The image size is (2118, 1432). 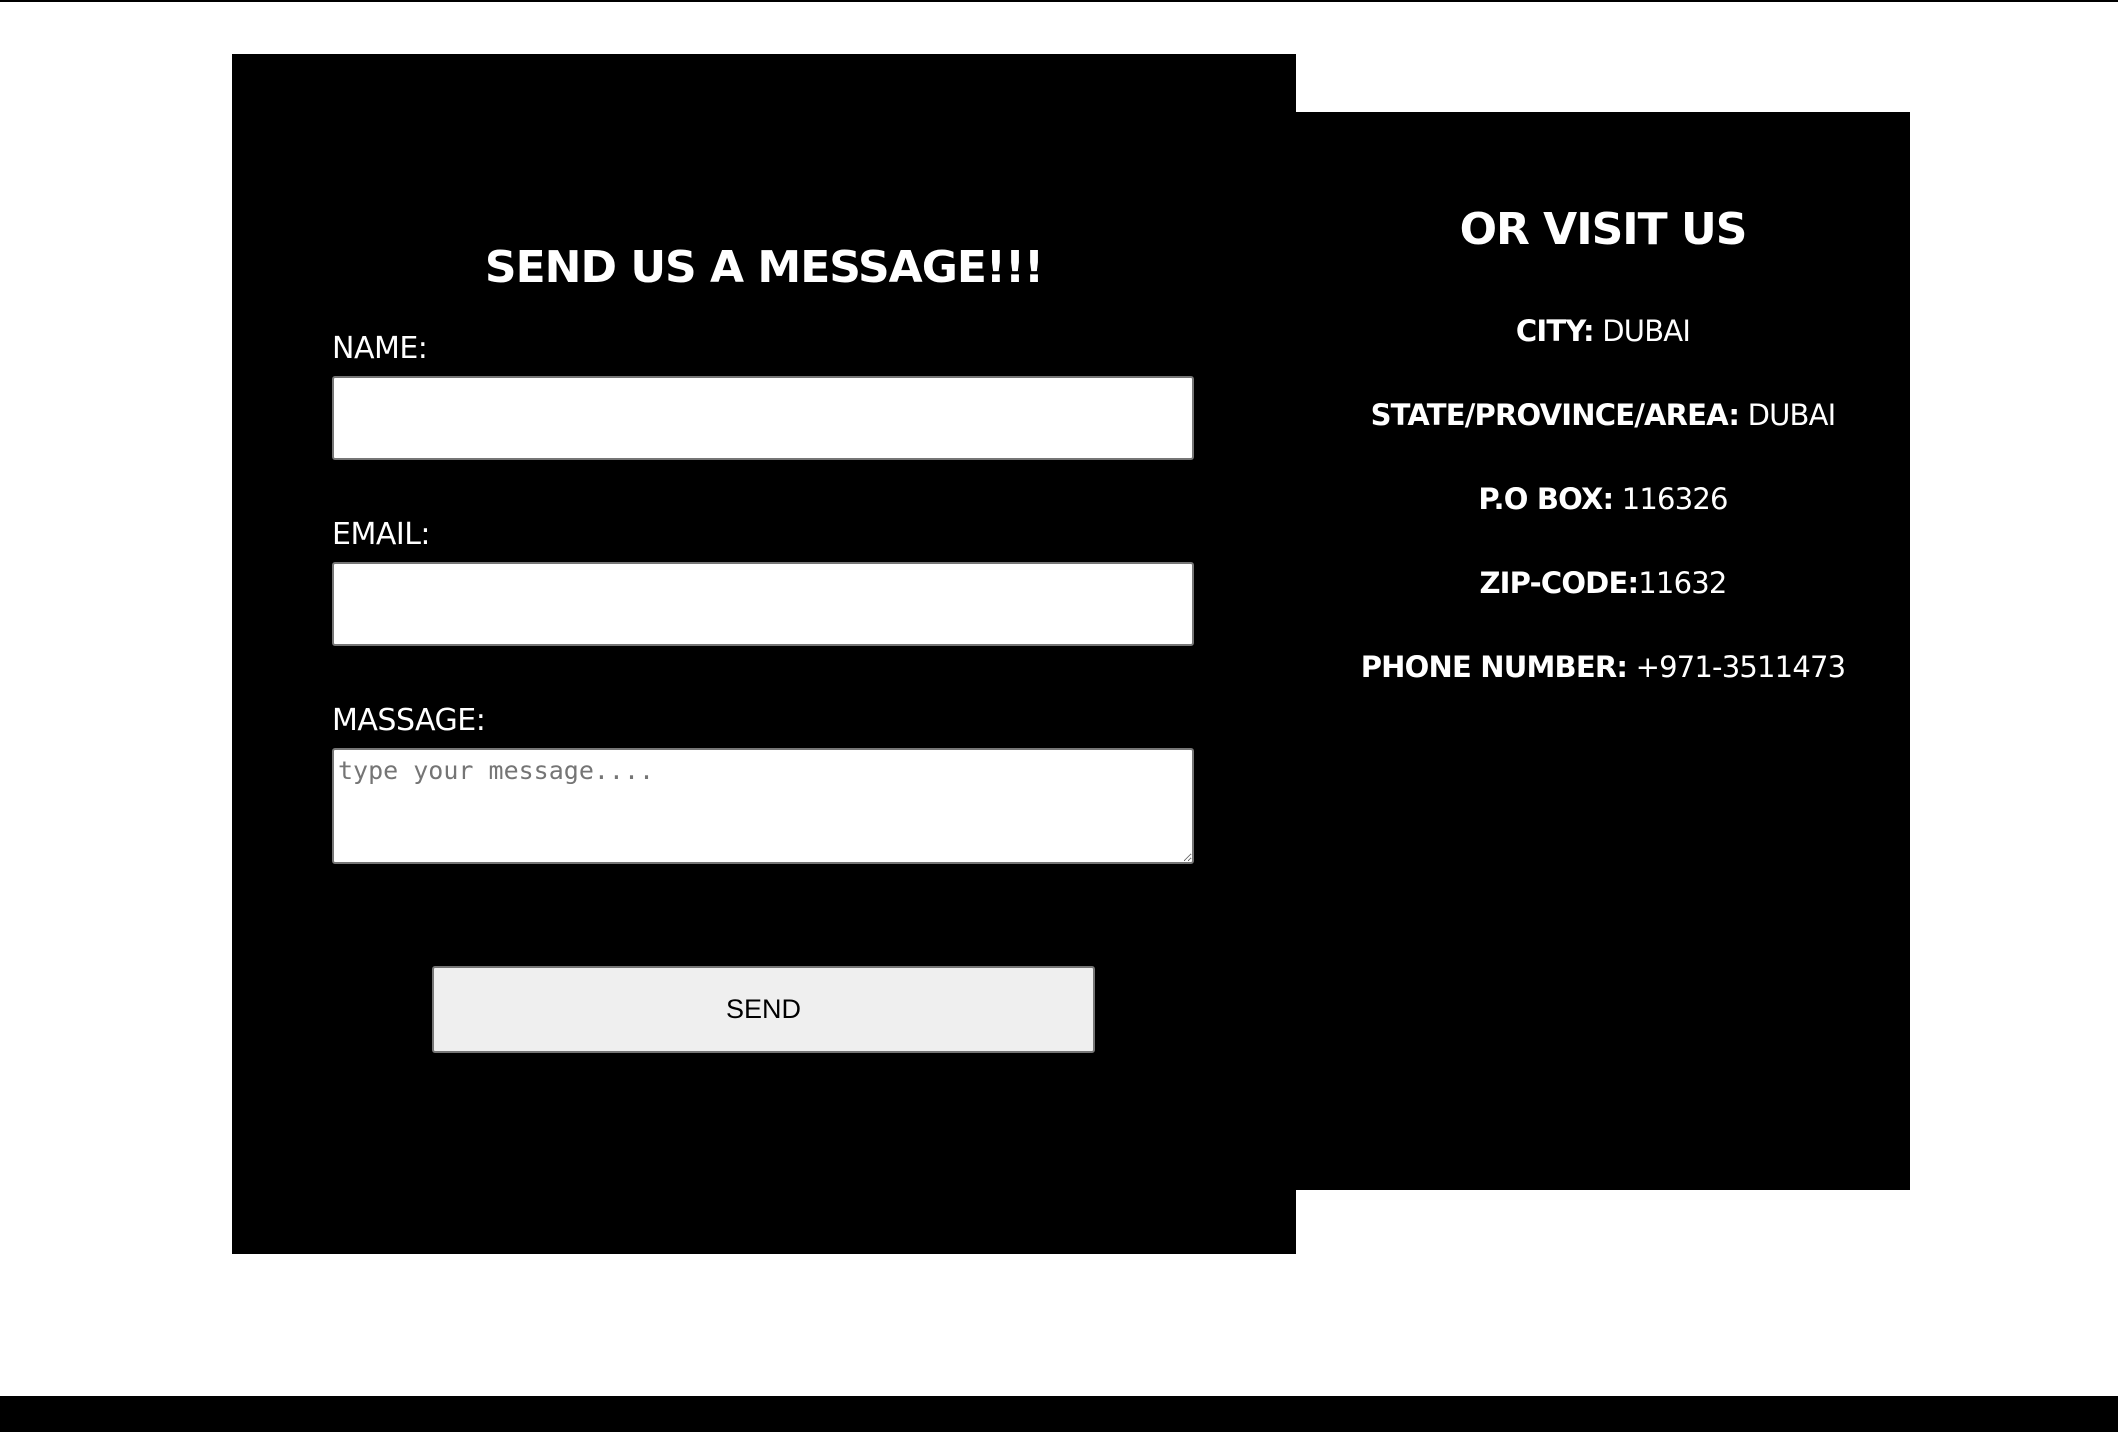 What do you see at coordinates (763, 1009) in the screenshot?
I see `send-button: SEND` at bounding box center [763, 1009].